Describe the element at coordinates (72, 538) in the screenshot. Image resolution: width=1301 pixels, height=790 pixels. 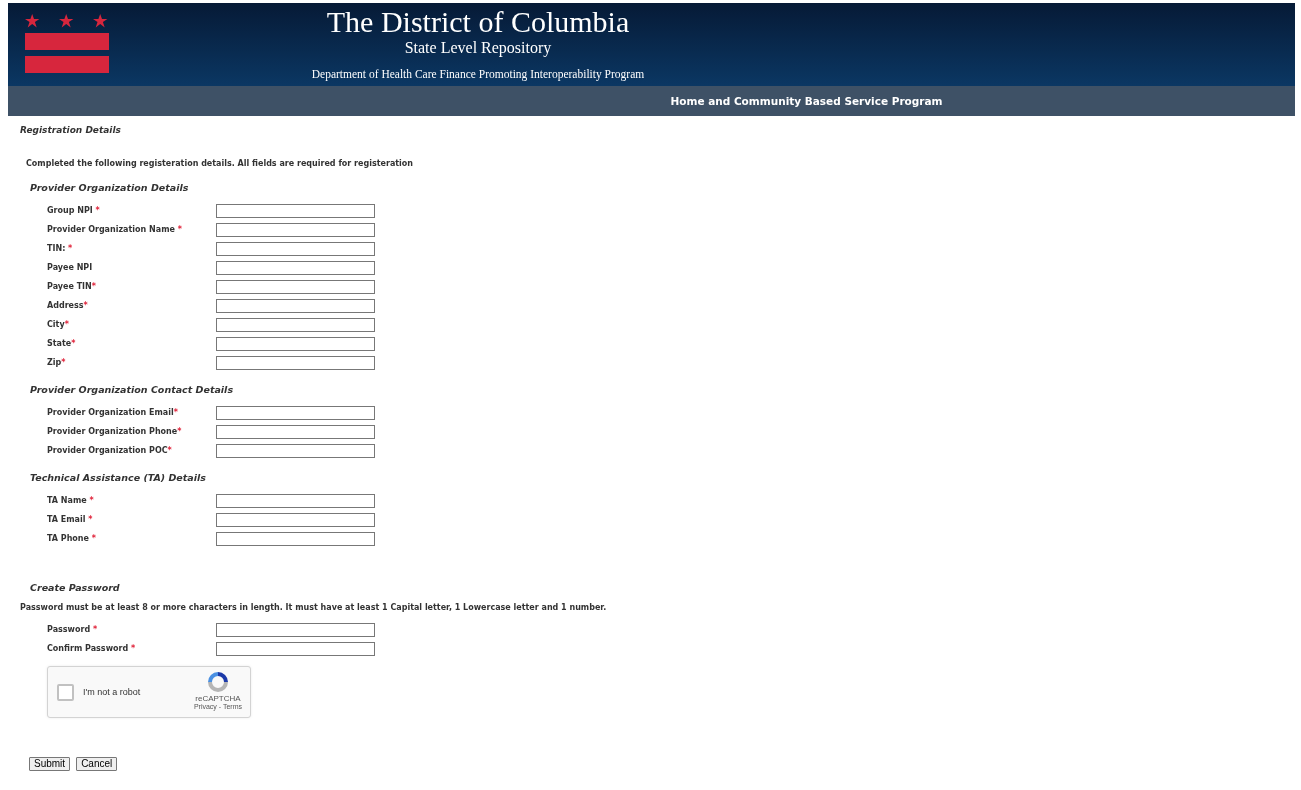
I see `field-label: TA Phone *` at that location.